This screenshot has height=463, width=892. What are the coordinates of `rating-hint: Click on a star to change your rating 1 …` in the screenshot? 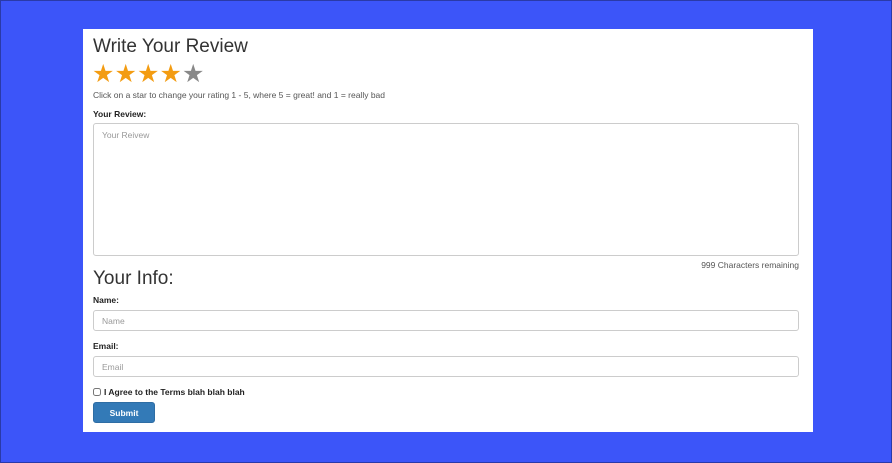 It's located at (239, 95).